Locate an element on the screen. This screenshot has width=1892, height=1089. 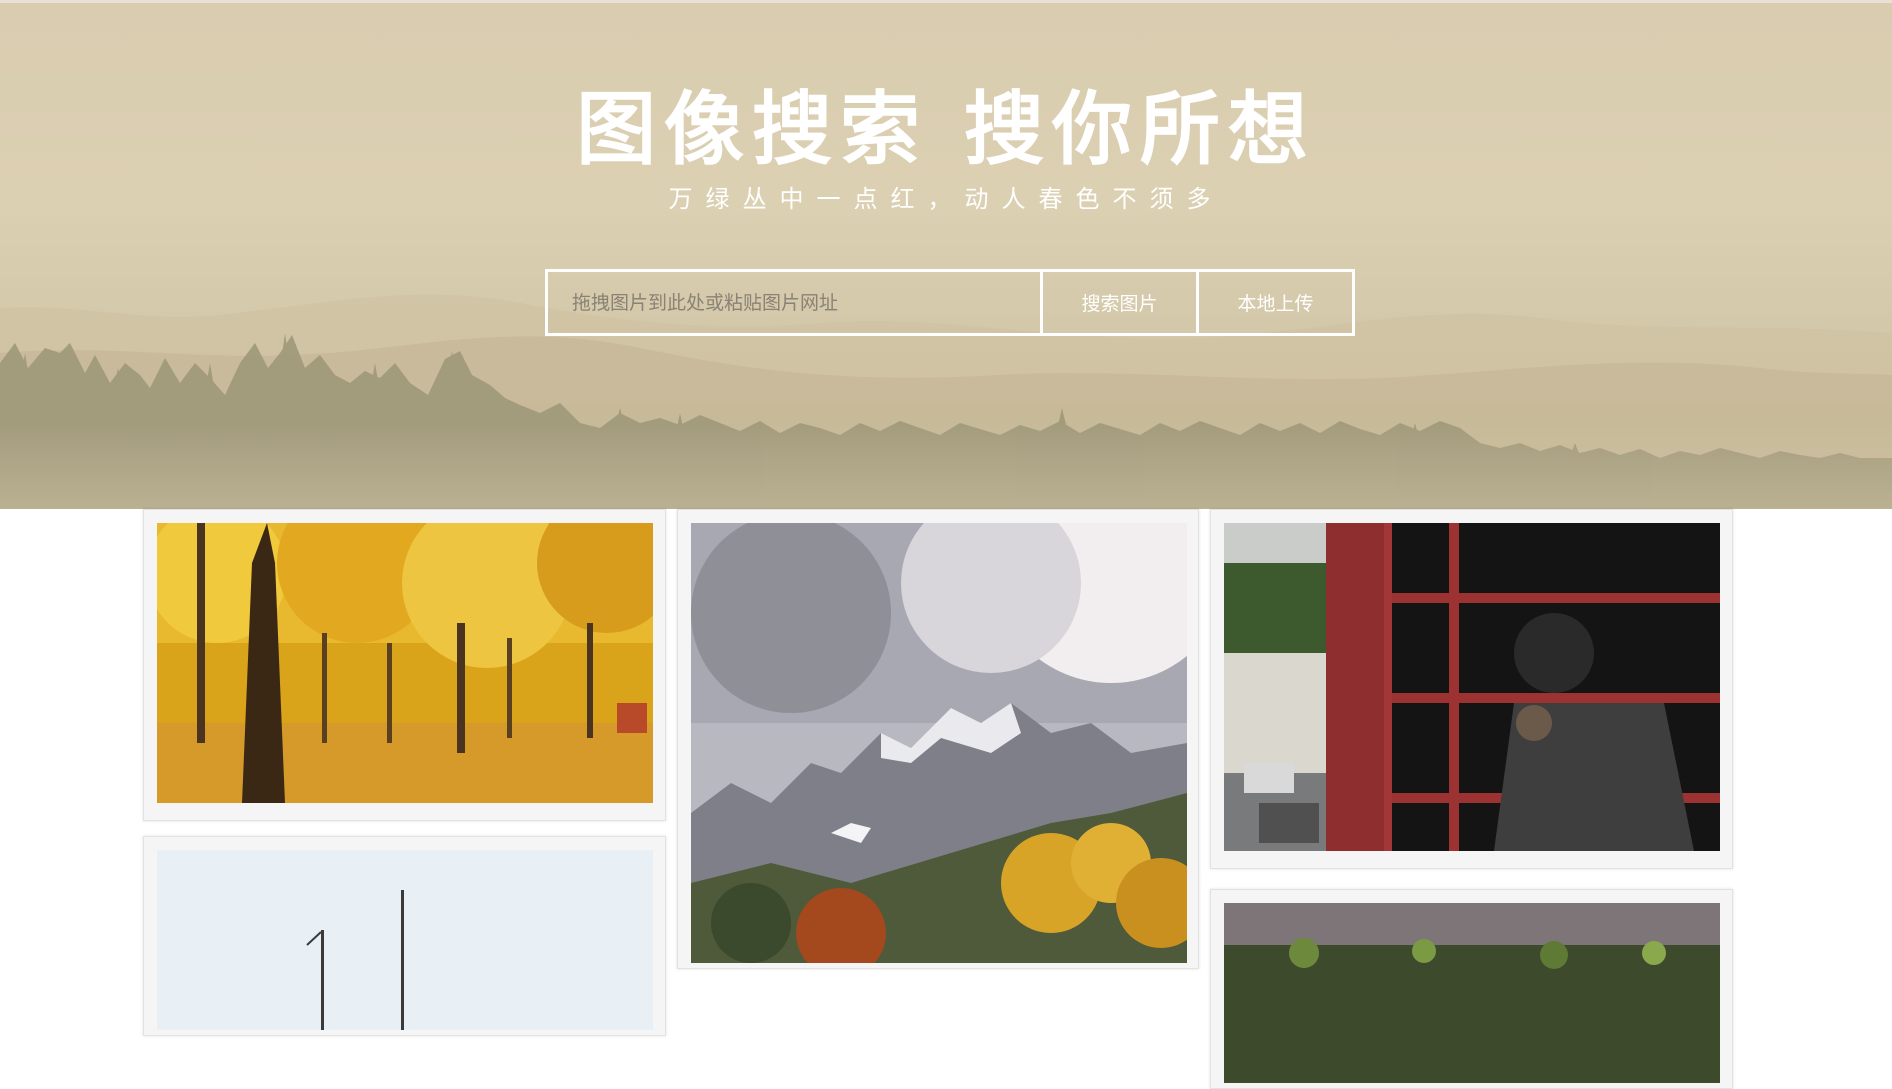
autumn-forest-photo is located at coordinates (405, 663).